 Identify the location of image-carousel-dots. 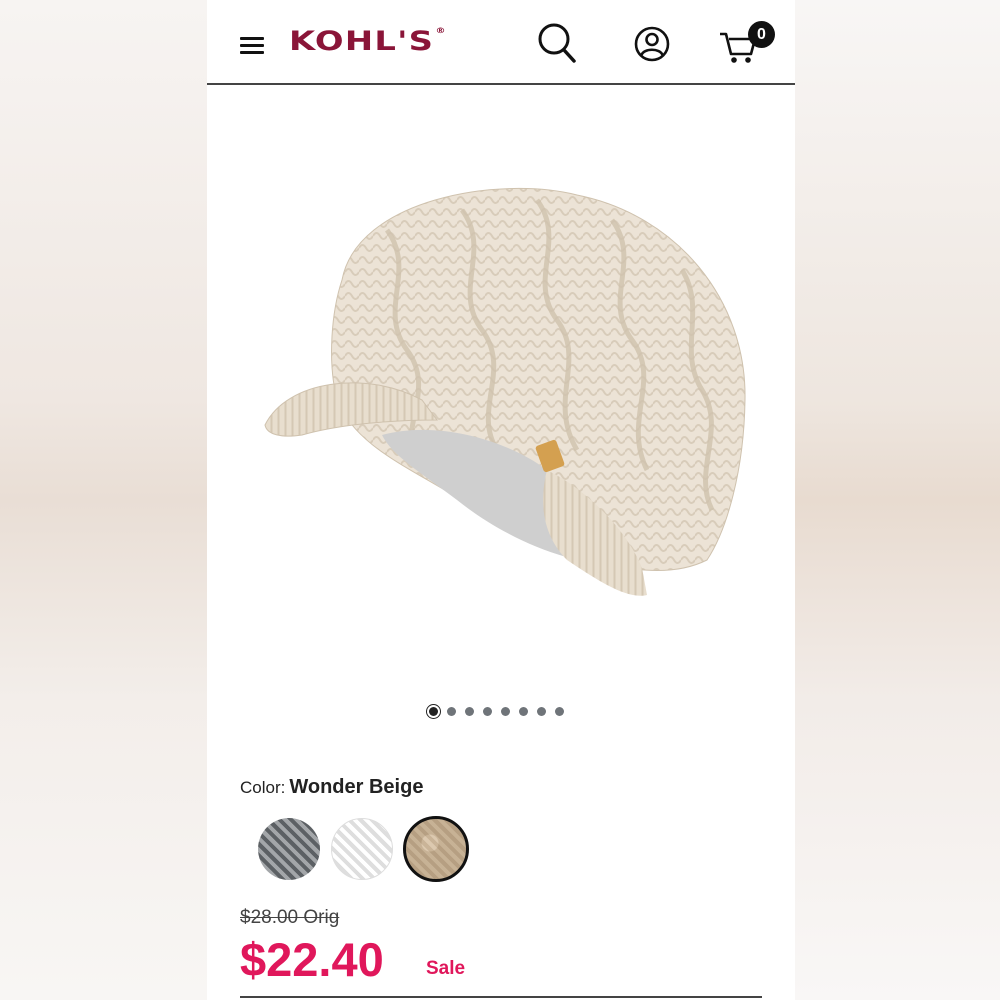
(507, 713).